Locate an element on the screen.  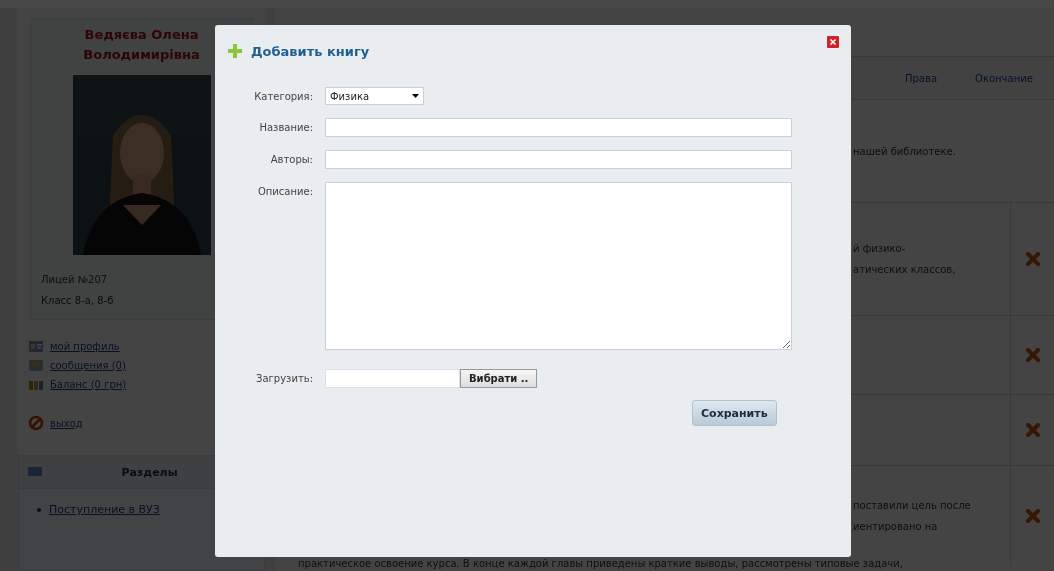
browse-button: Вибрати .. is located at coordinates (499, 378).